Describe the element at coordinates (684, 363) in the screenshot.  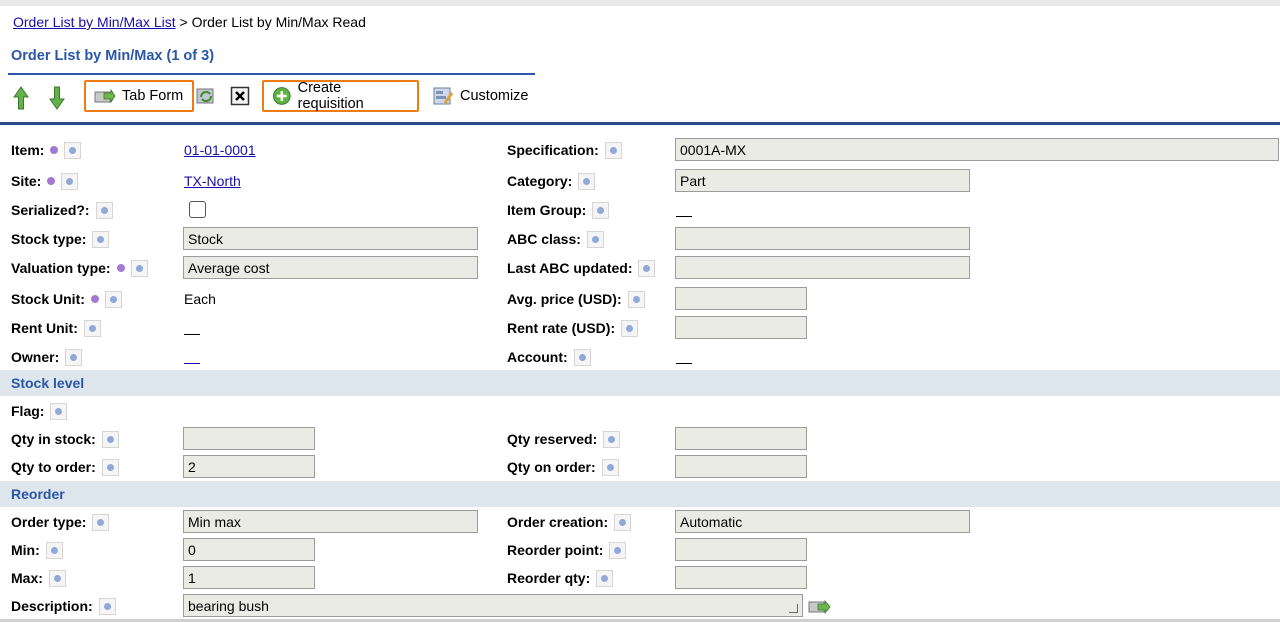
I see `account-empty-value` at that location.